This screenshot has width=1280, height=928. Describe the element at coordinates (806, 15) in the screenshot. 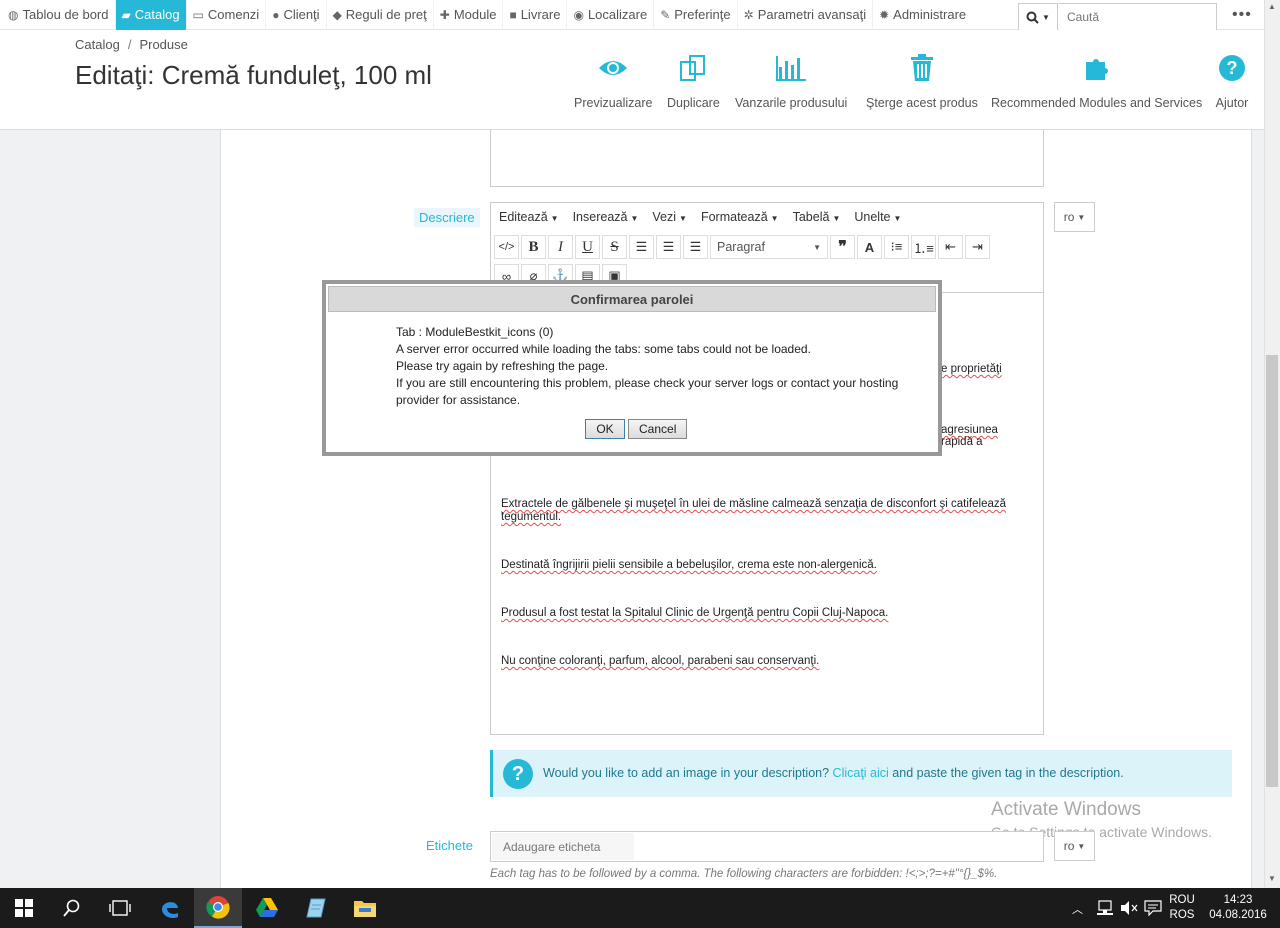

I see `nav-advanced: ✲ Parametri avansaţi` at that location.